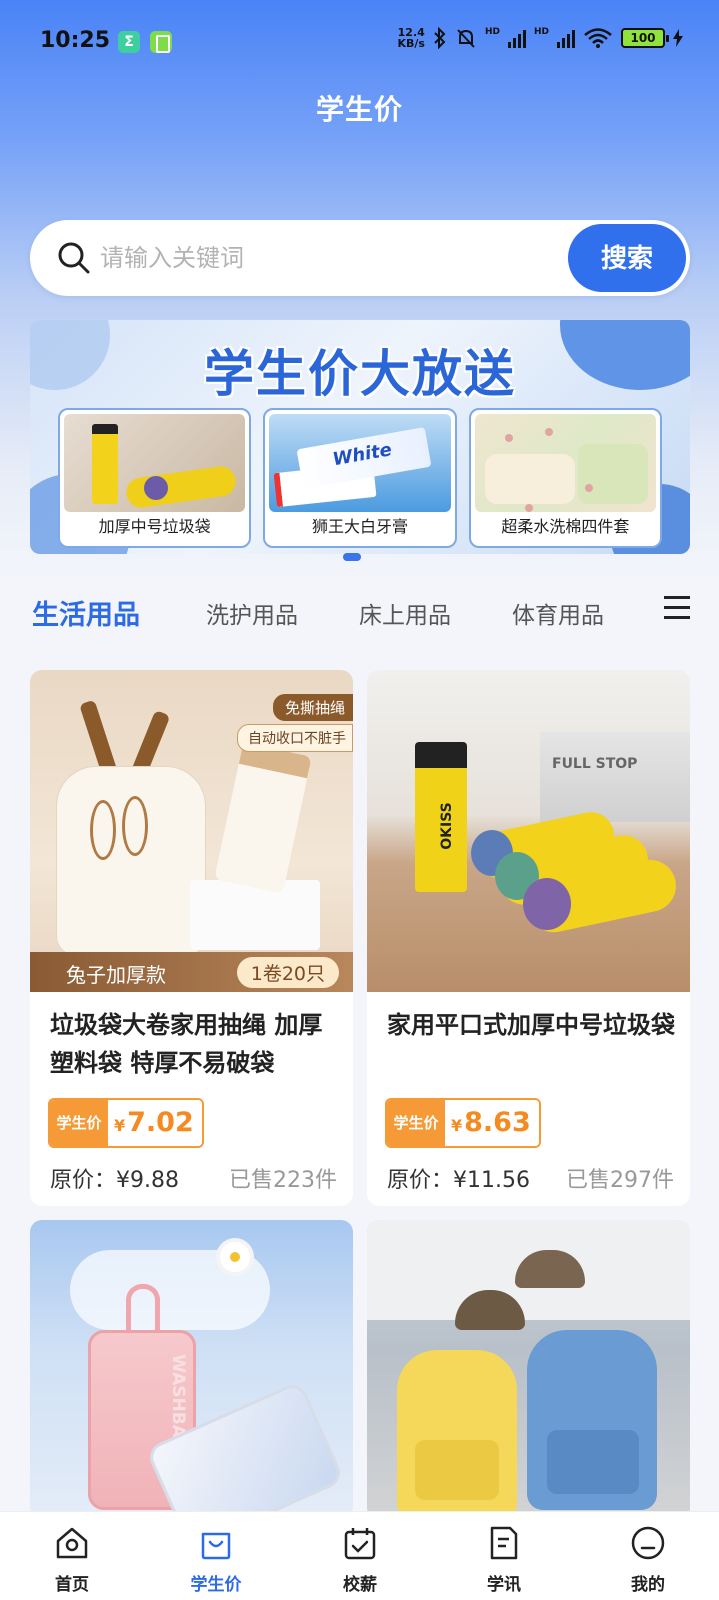  I want to click on product-image: 免撕抽绳 自动收口不脏手 兔子加厚款 1卷20只, so click(191, 831).